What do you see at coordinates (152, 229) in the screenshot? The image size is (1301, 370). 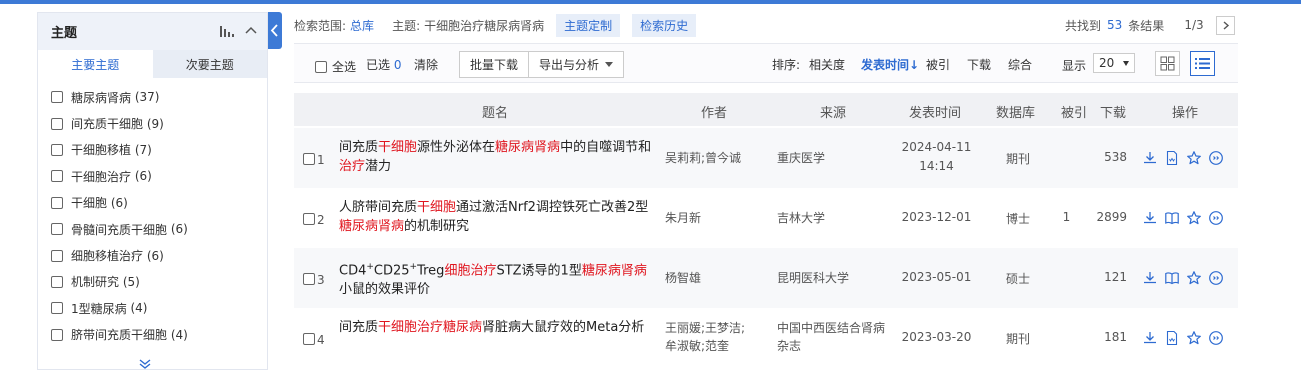 I see `topic-item: 骨髓间充质干细胞 (6)` at bounding box center [152, 229].